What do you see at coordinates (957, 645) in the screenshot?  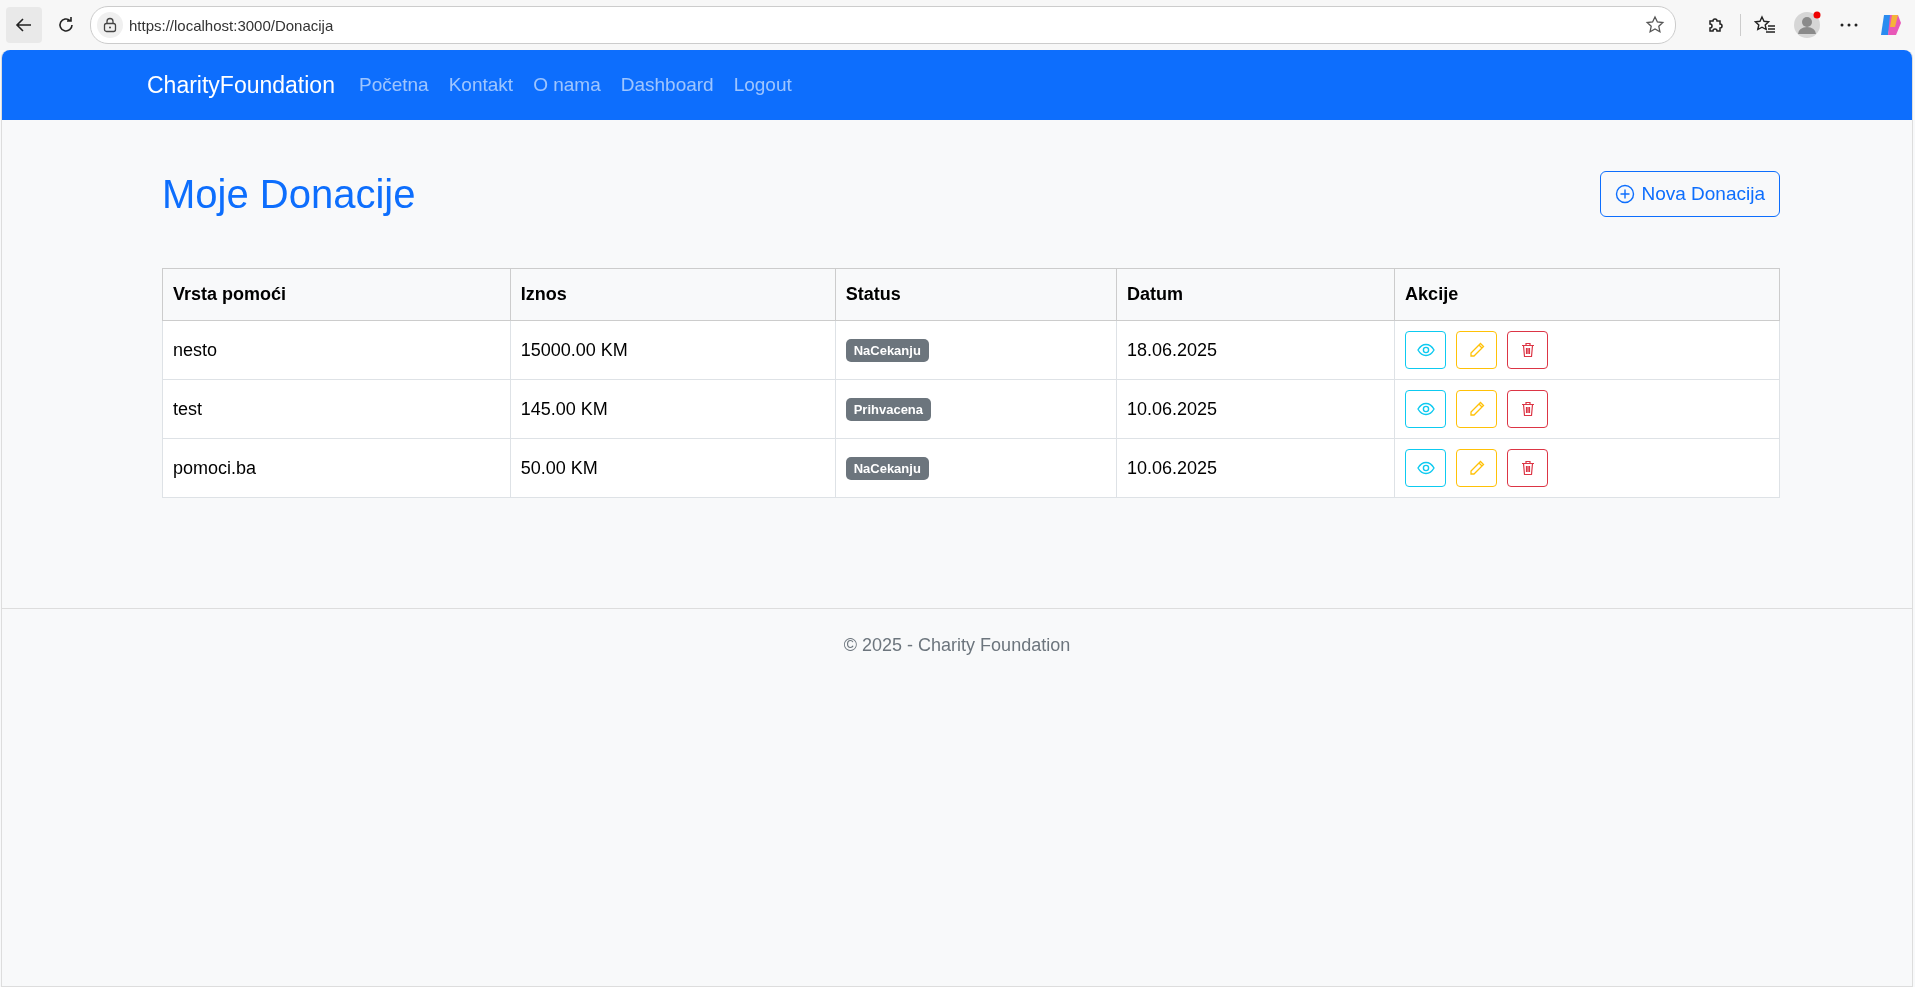 I see `footer-text: © 2025 - Charity Foundation` at bounding box center [957, 645].